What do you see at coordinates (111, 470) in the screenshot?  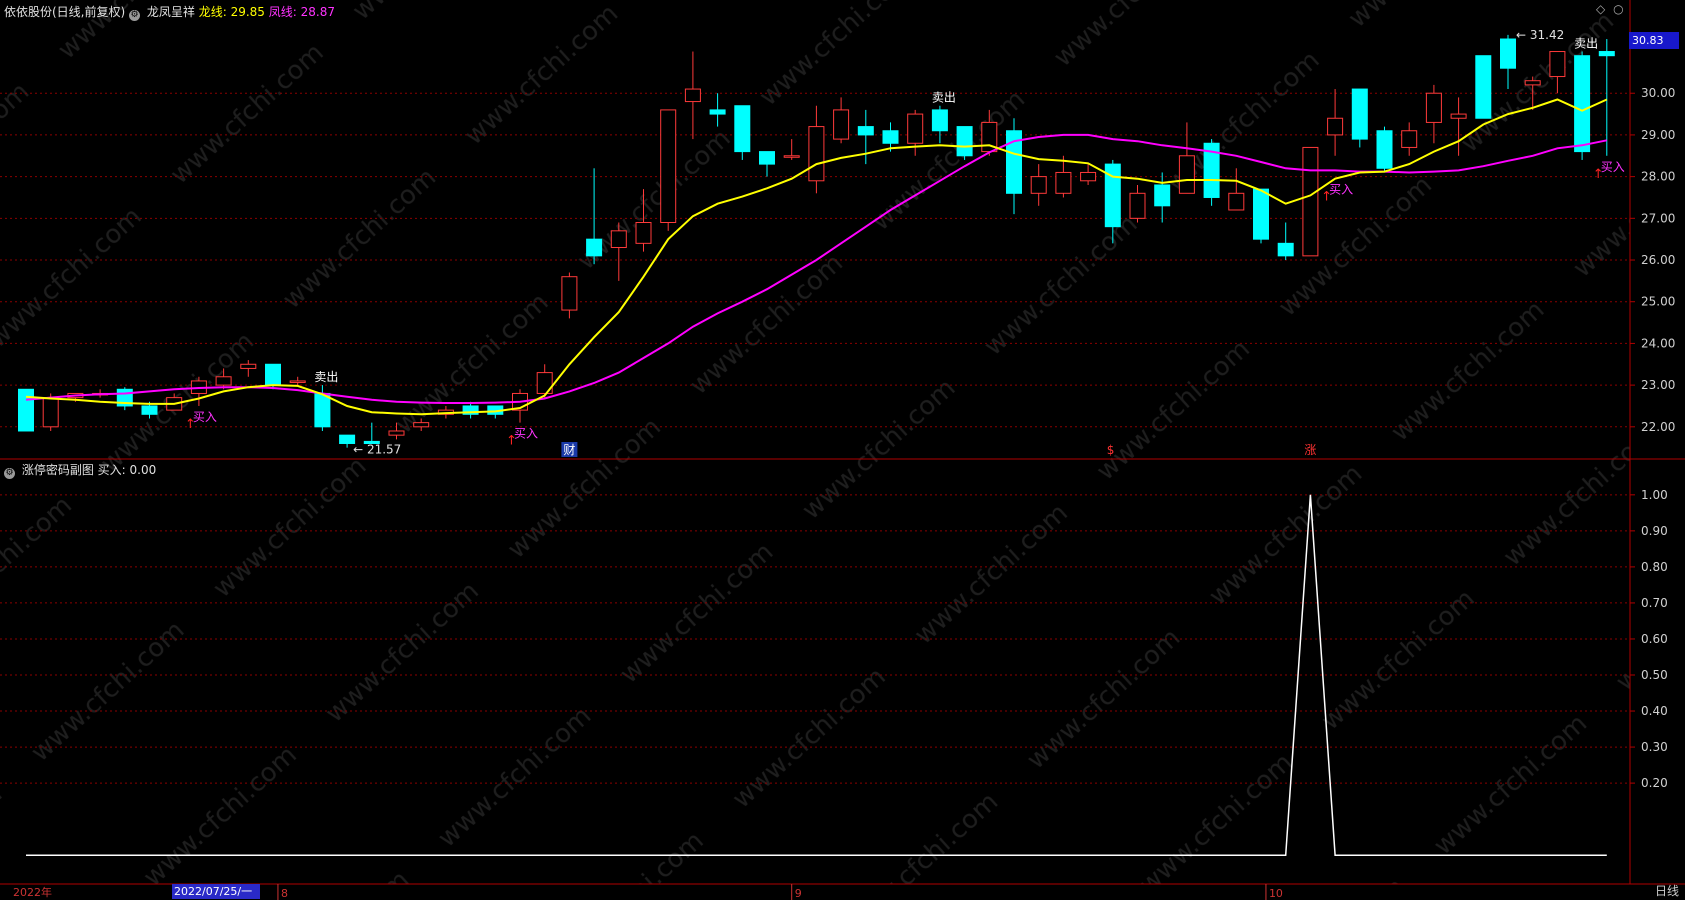 I see `sub-buy-label: 买入:` at bounding box center [111, 470].